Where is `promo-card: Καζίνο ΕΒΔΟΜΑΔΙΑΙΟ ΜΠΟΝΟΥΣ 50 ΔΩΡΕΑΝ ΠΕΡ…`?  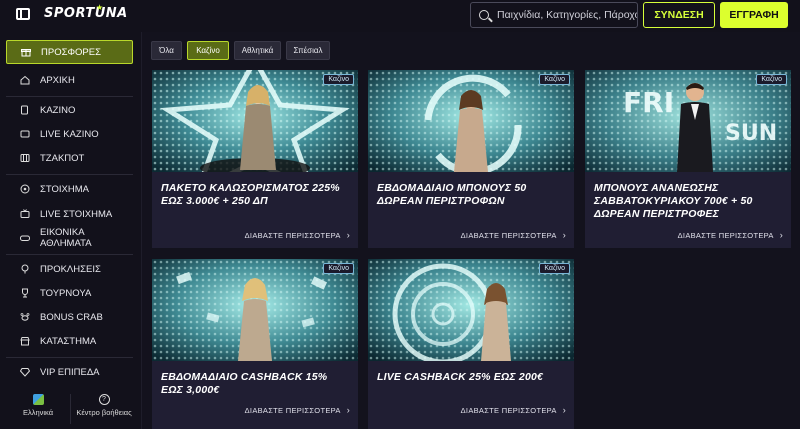 promo-card: Καζίνο ΕΒΔΟΜΑΔΙΑΙΟ ΜΠΟΝΟΥΣ 50 ΔΩΡΕΑΝ ΠΕΡ… is located at coordinates (471, 159).